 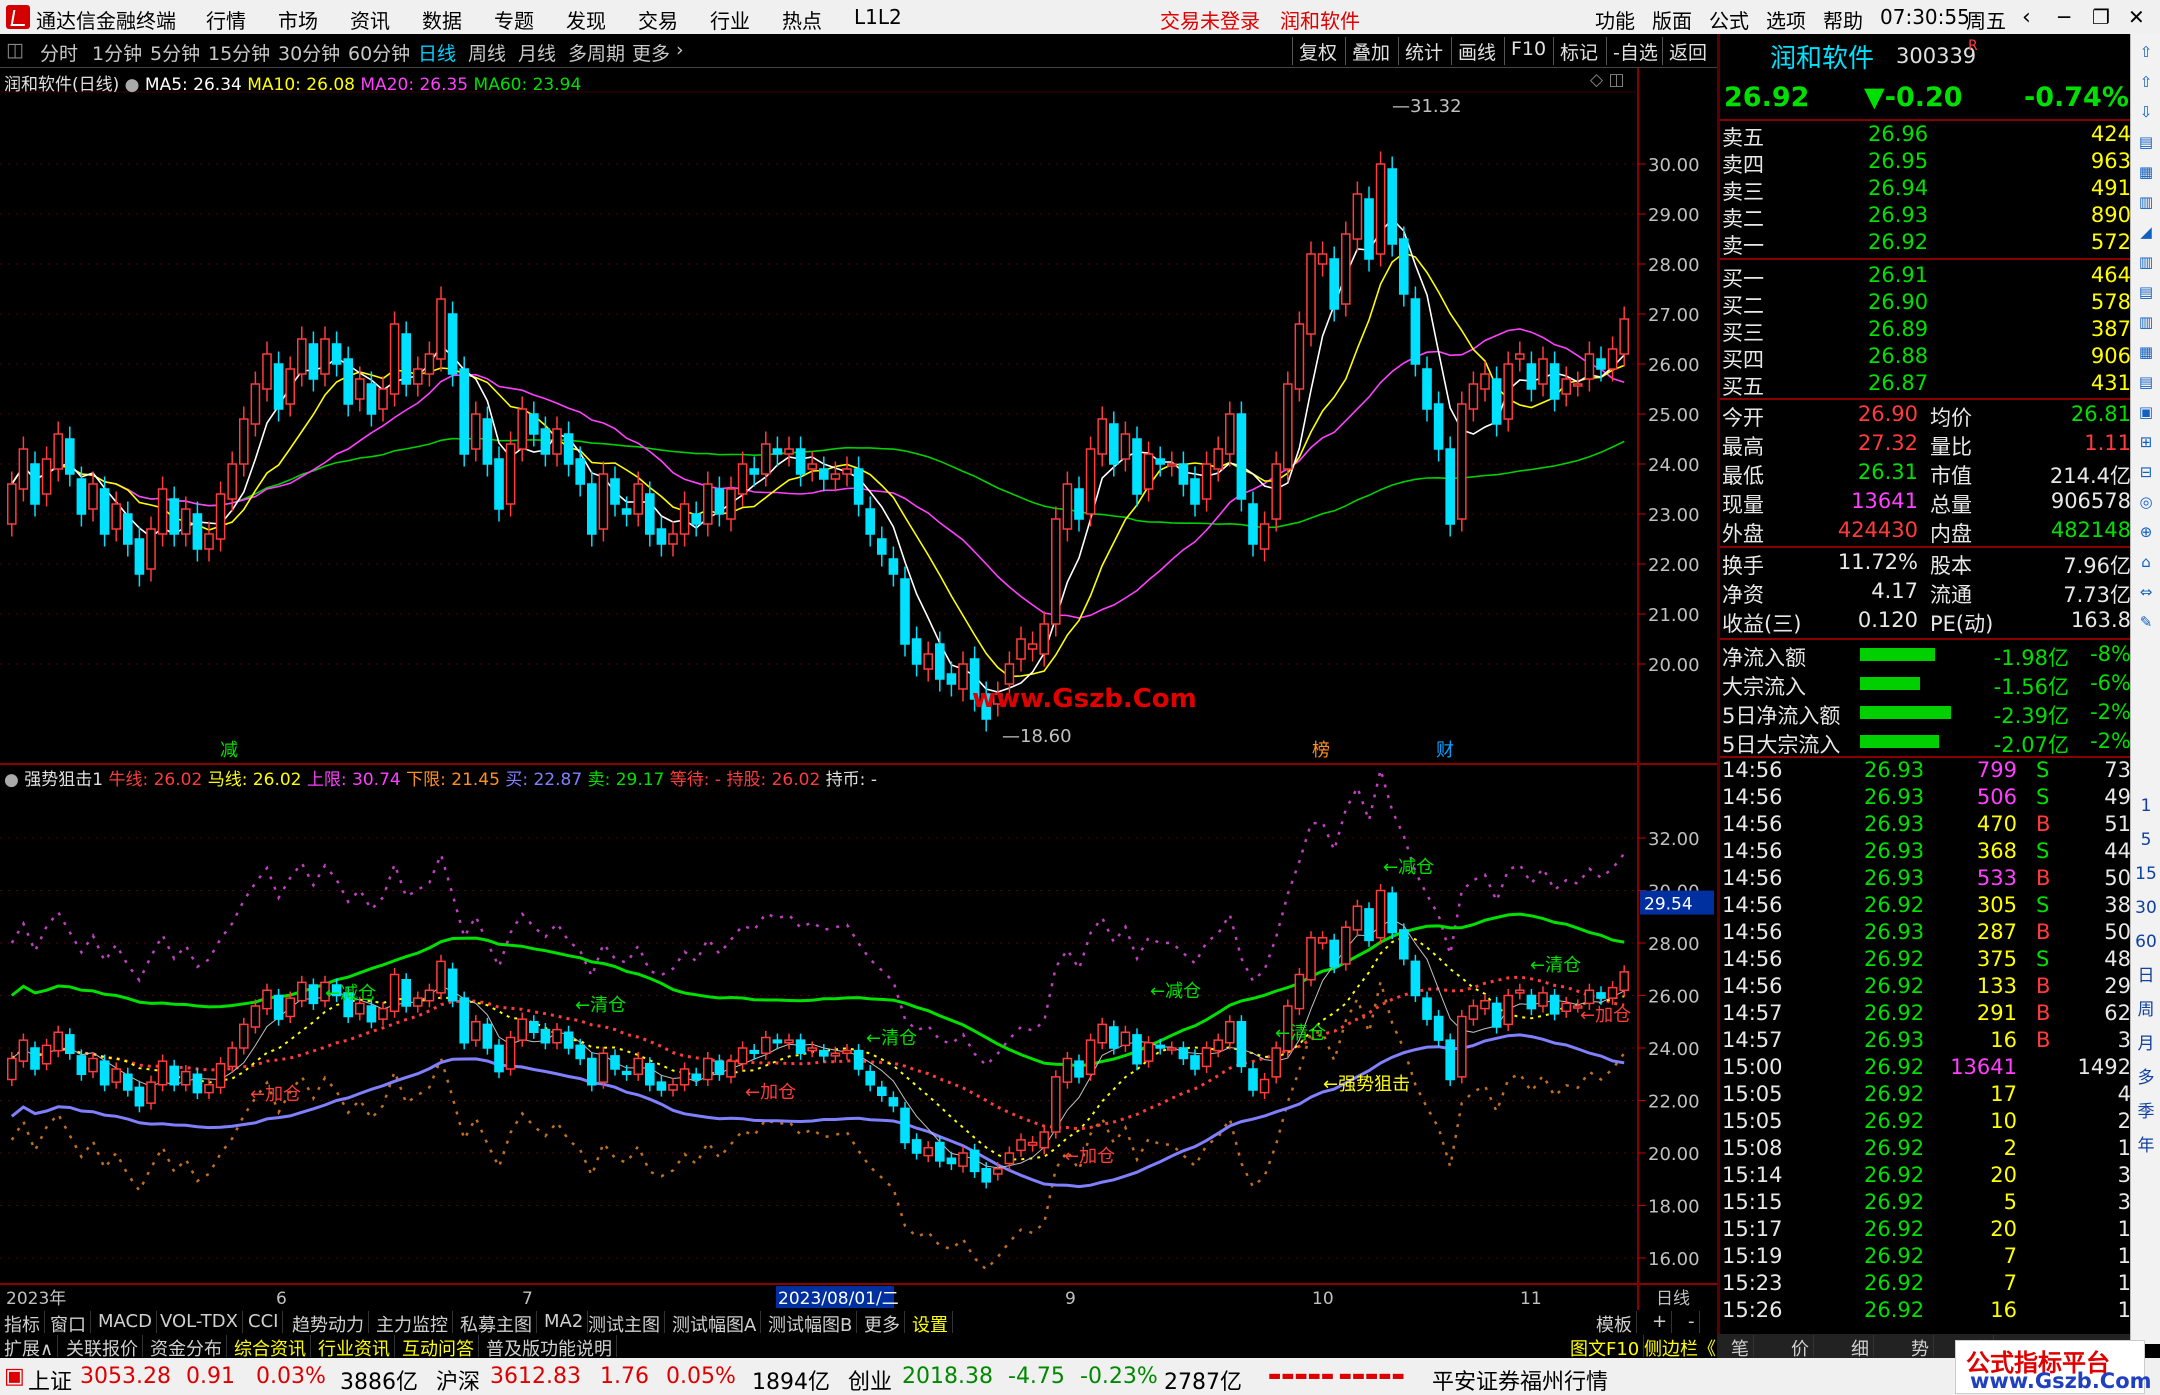 What do you see at coordinates (537, 52) in the screenshot?
I see `period-monthly: 月线` at bounding box center [537, 52].